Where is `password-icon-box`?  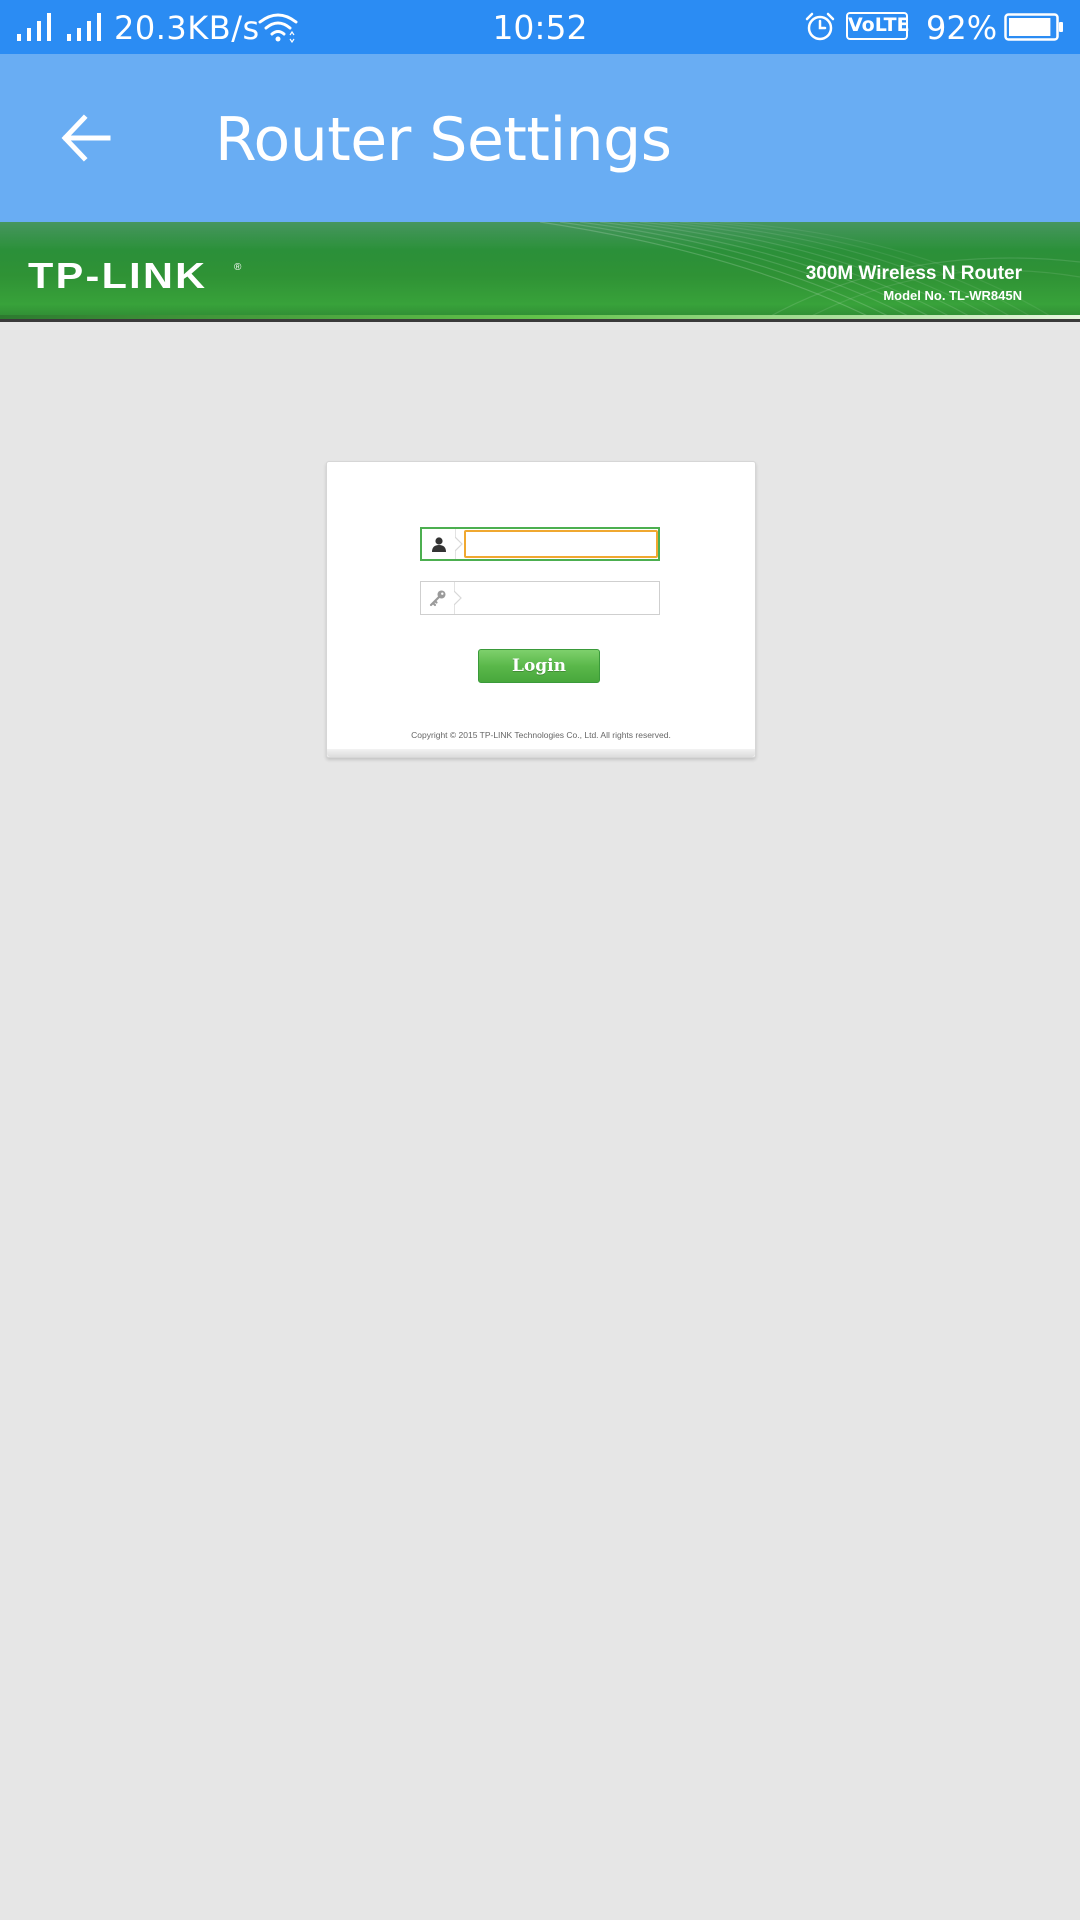 password-icon-box is located at coordinates (438, 598).